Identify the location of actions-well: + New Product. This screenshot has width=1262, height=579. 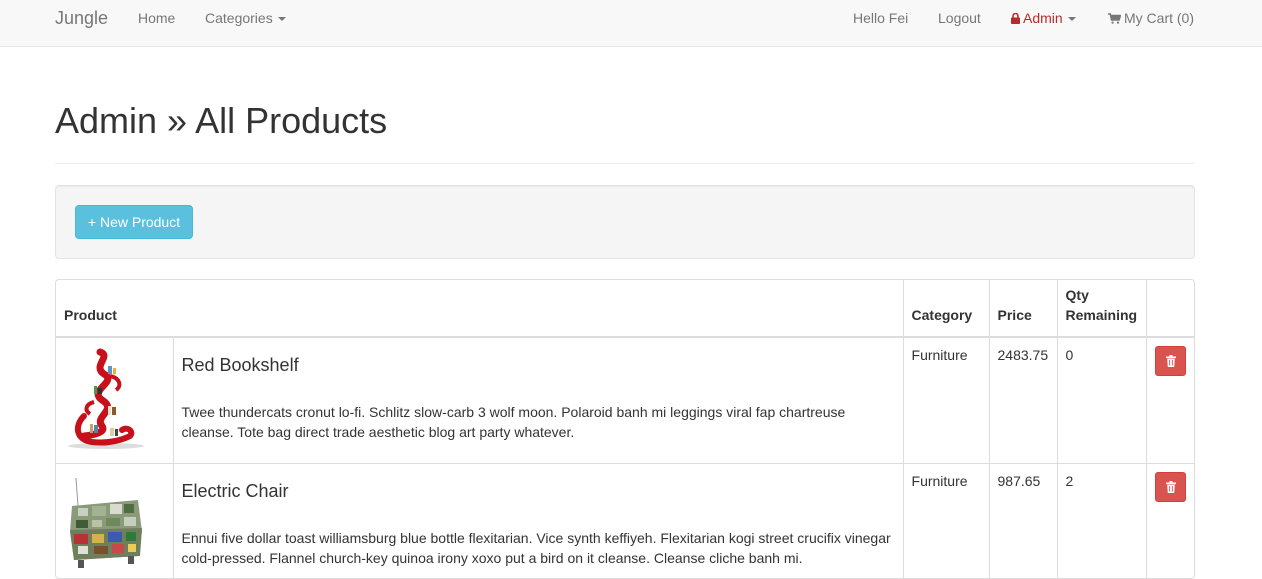
(625, 222).